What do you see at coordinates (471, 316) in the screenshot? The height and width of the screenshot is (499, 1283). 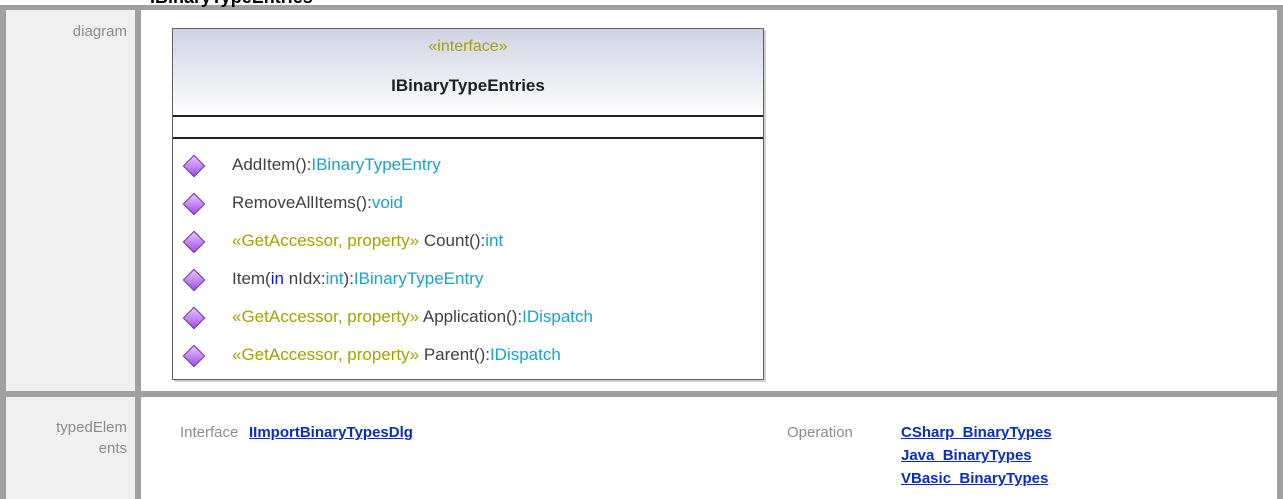 I see `operation-name: Application():` at bounding box center [471, 316].